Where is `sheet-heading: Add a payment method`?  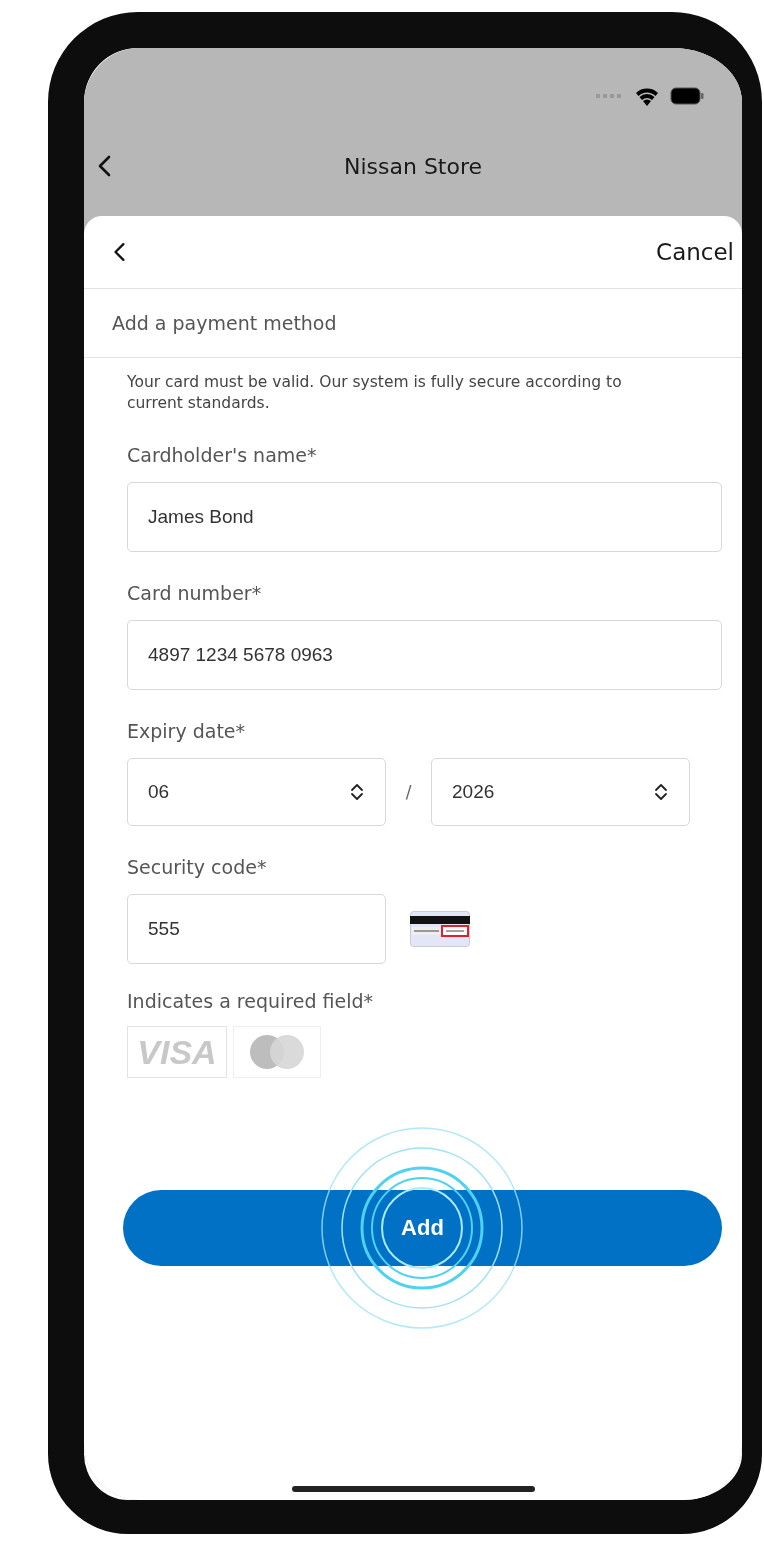
sheet-heading: Add a payment method is located at coordinates (224, 323).